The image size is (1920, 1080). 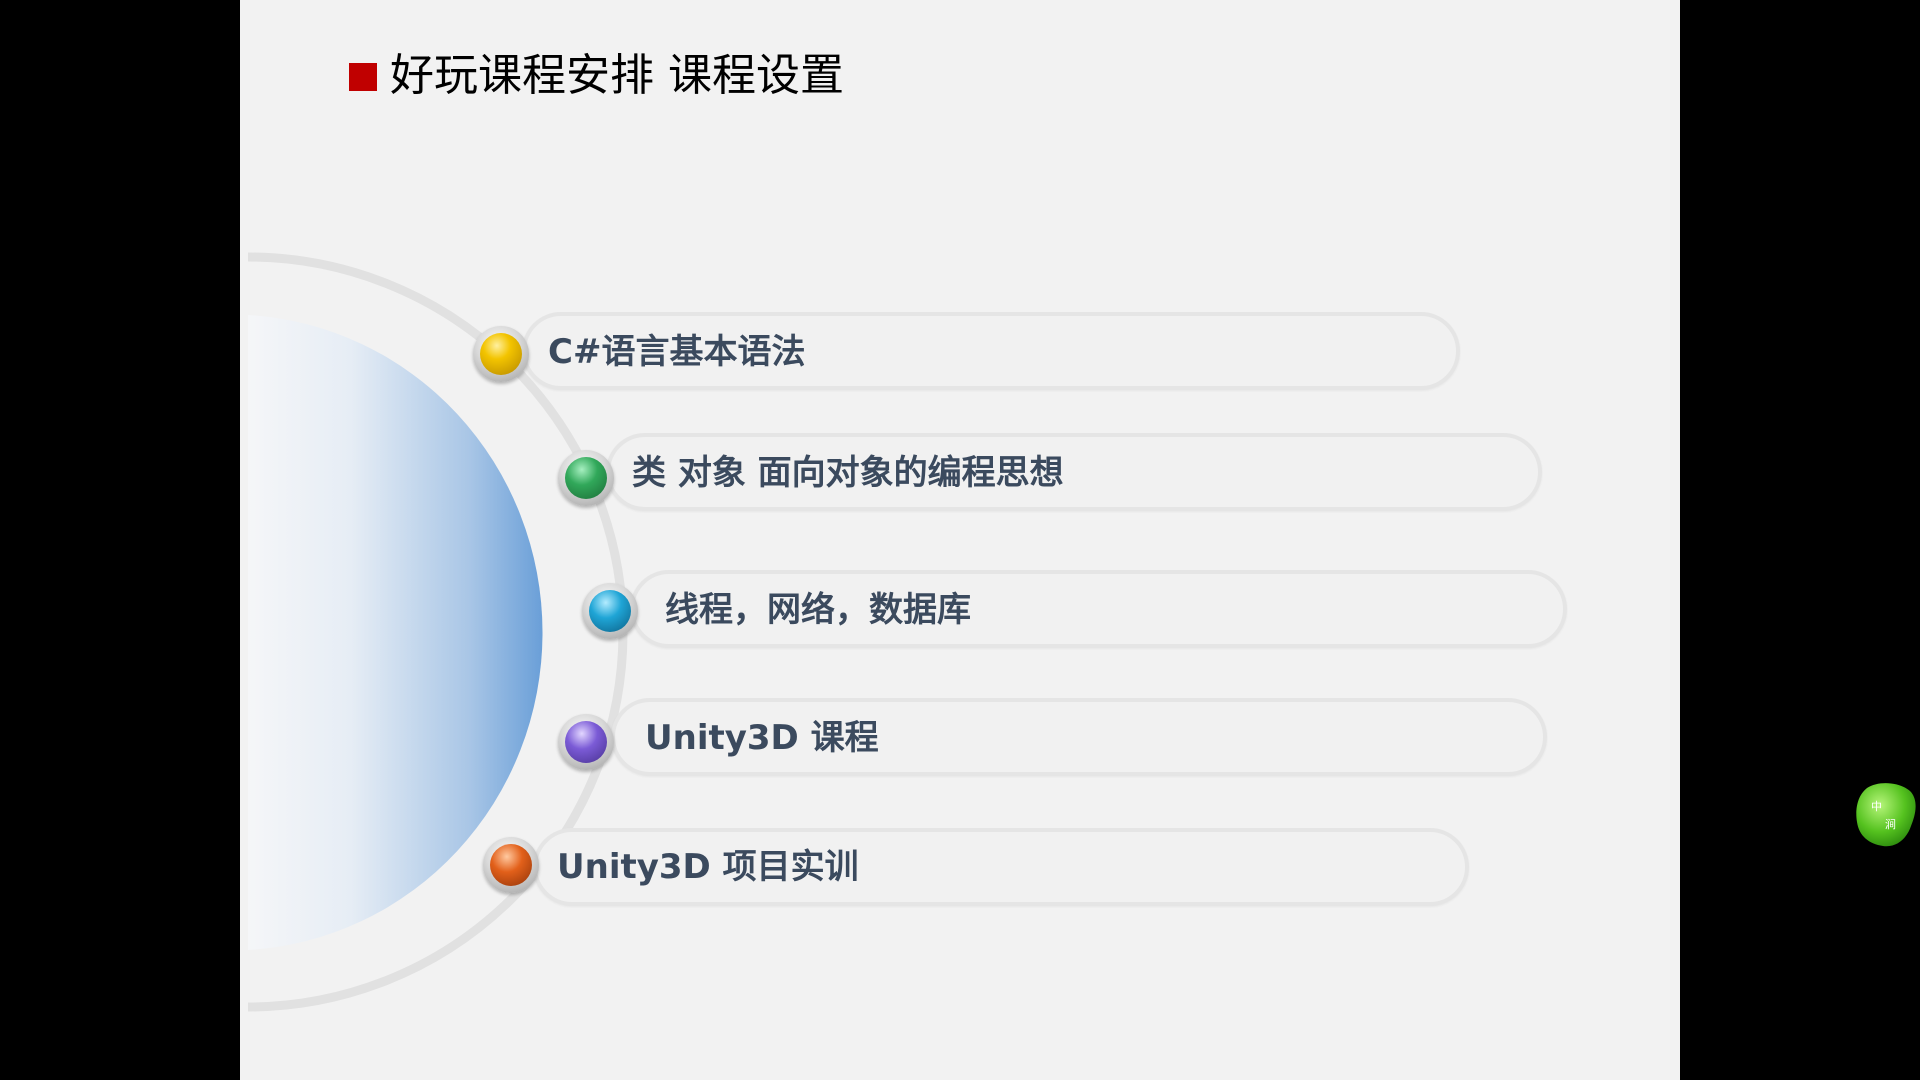 What do you see at coordinates (762, 738) in the screenshot?
I see `course-item-4-label: Unity3D 课程` at bounding box center [762, 738].